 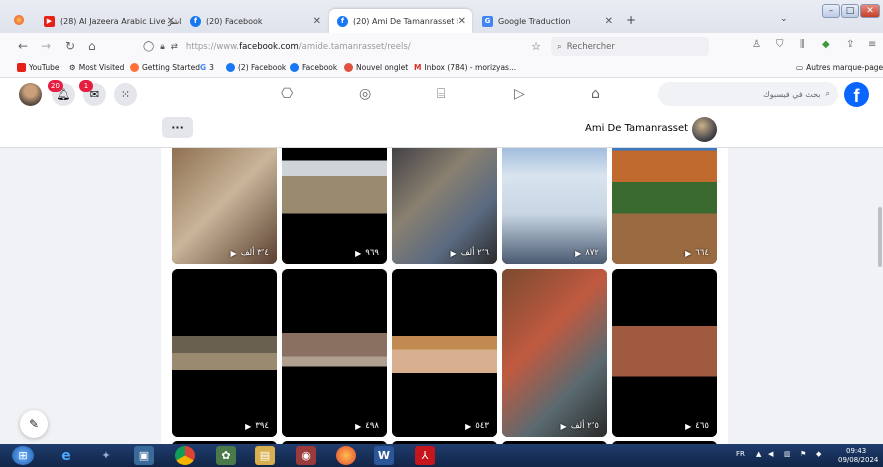 What do you see at coordinates (38, 67) in the screenshot?
I see `bookmark-youtube: YouTube` at bounding box center [38, 67].